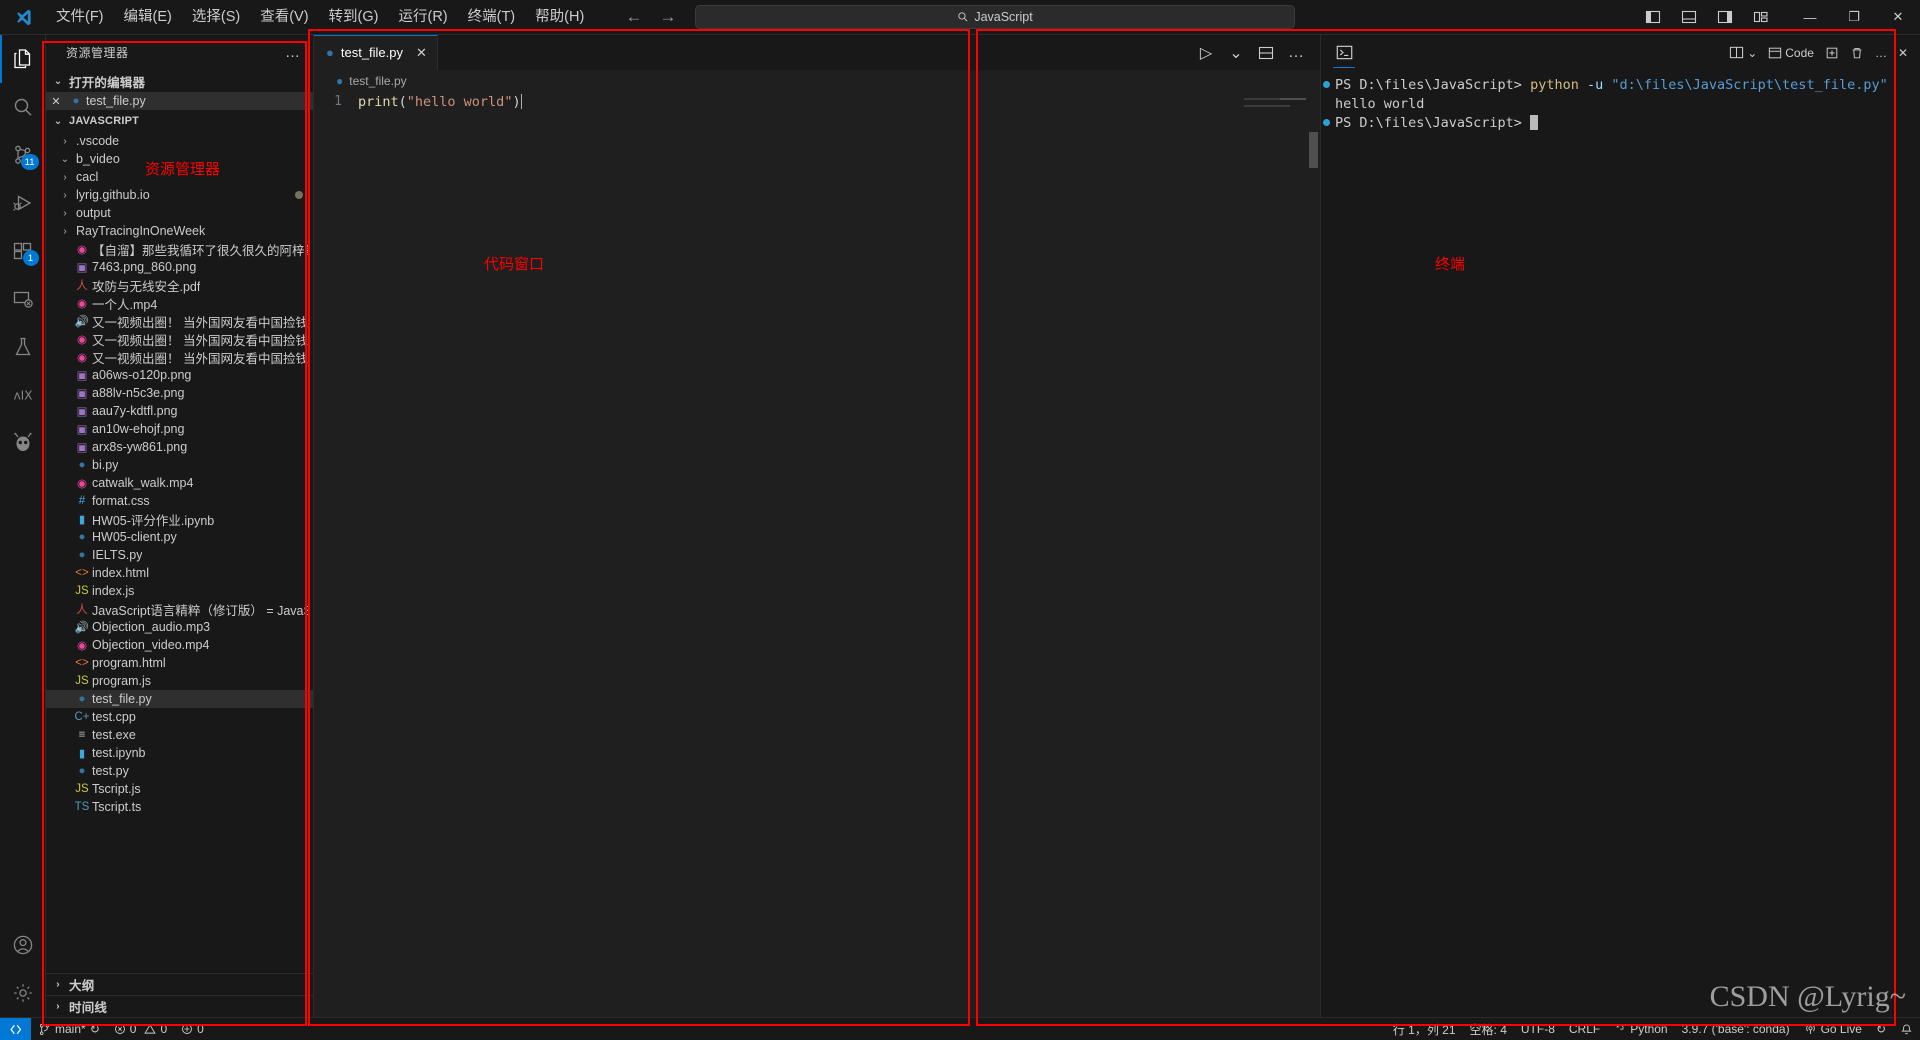 This screenshot has width=1920, height=1040. Describe the element at coordinates (23, 251) in the screenshot. I see `activity-extensions: 1` at that location.